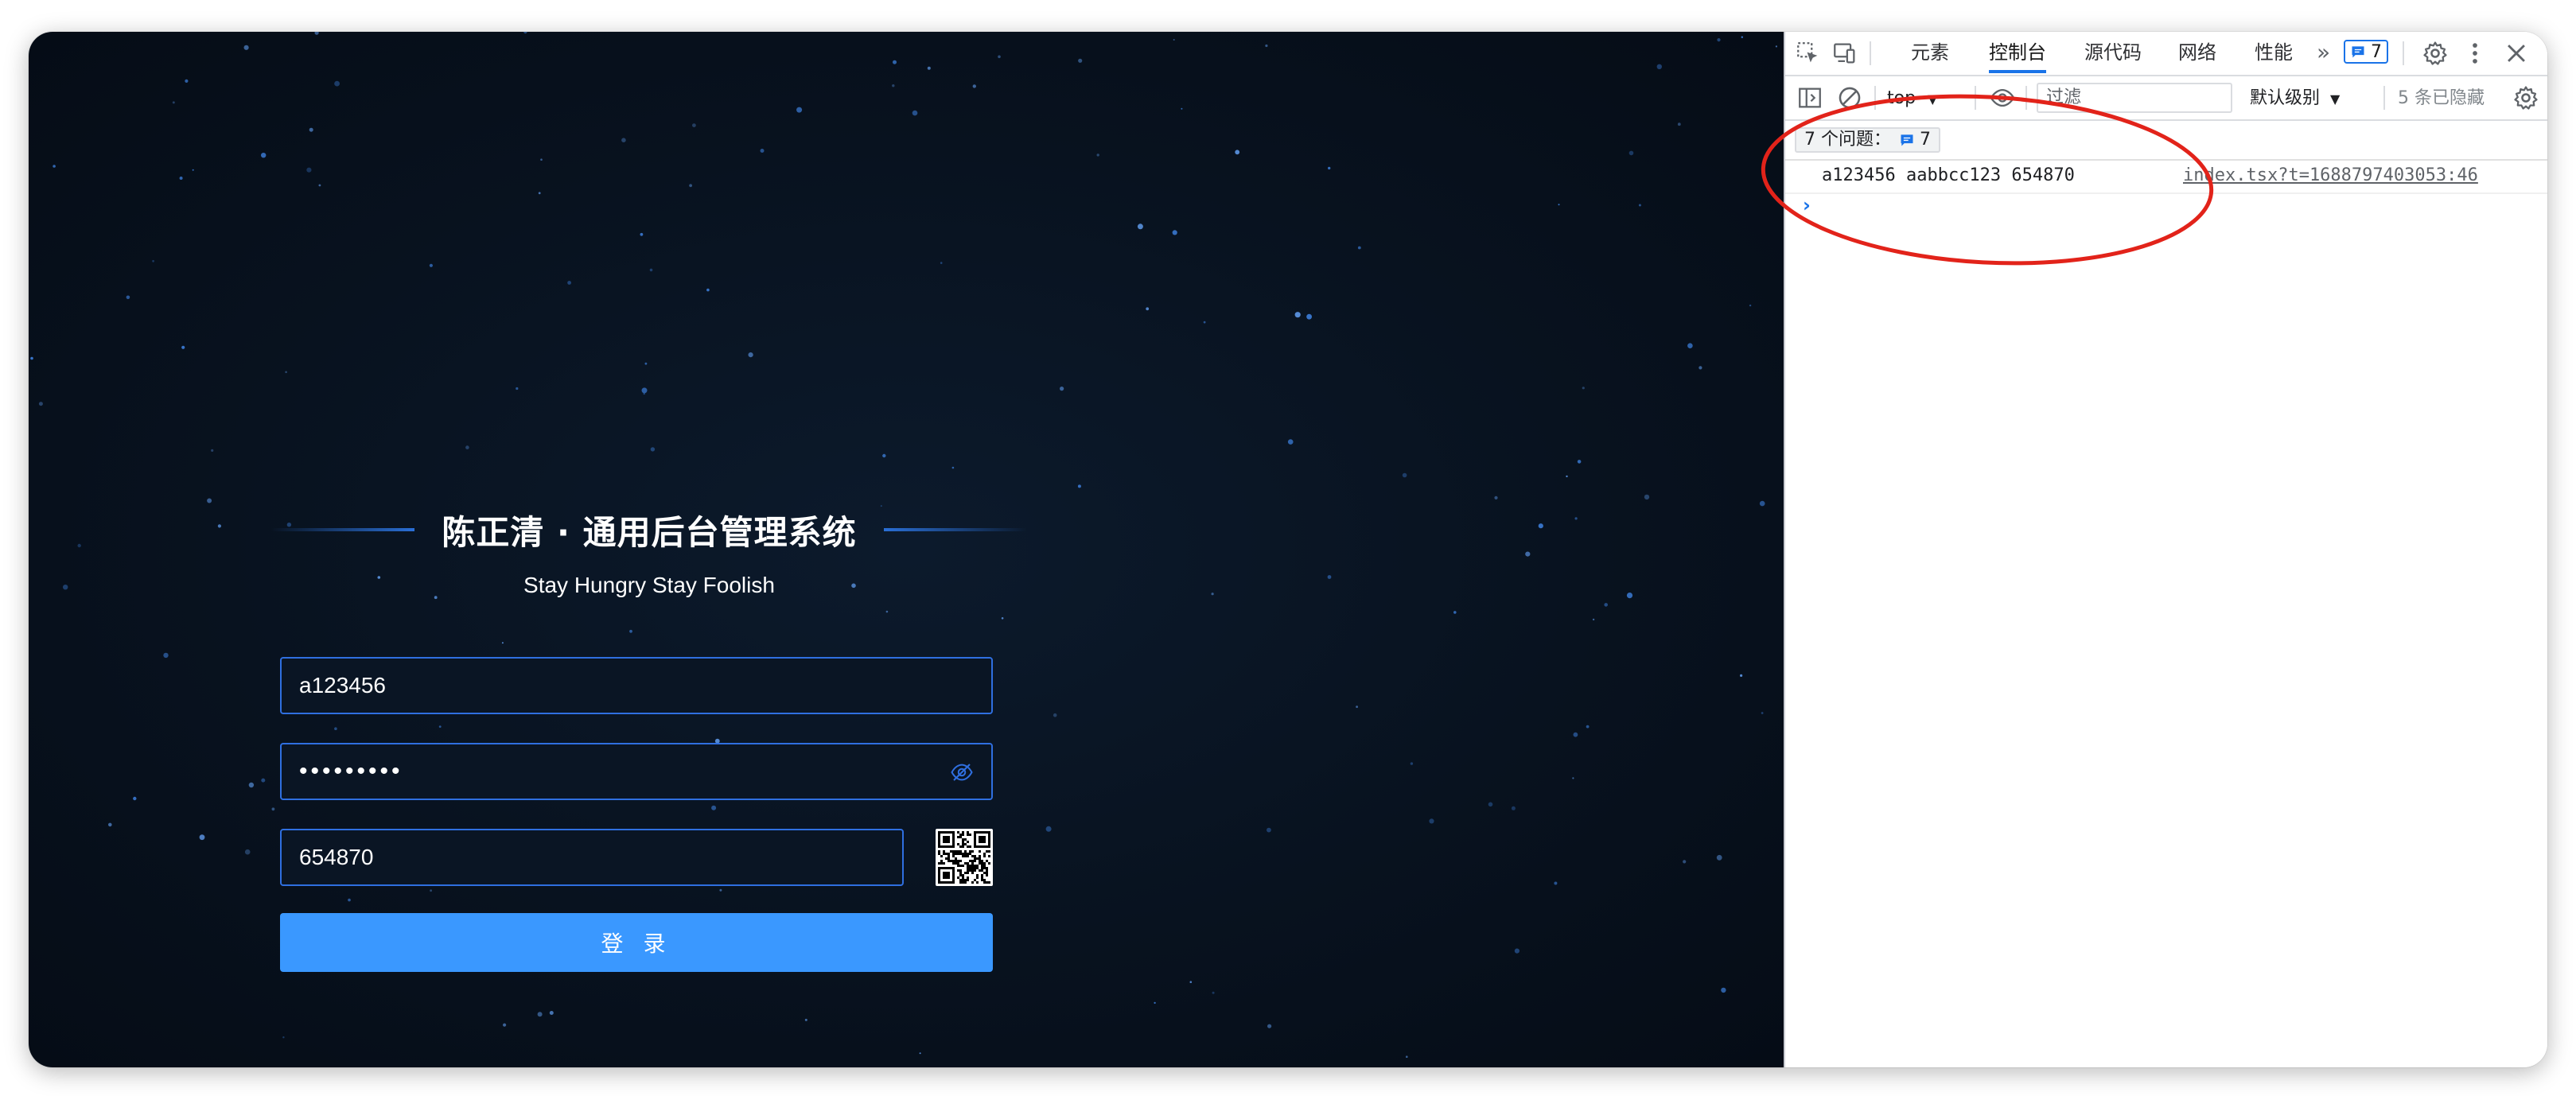 The height and width of the screenshot is (1096, 2576). I want to click on issues-badge-count: 7, so click(2377, 52).